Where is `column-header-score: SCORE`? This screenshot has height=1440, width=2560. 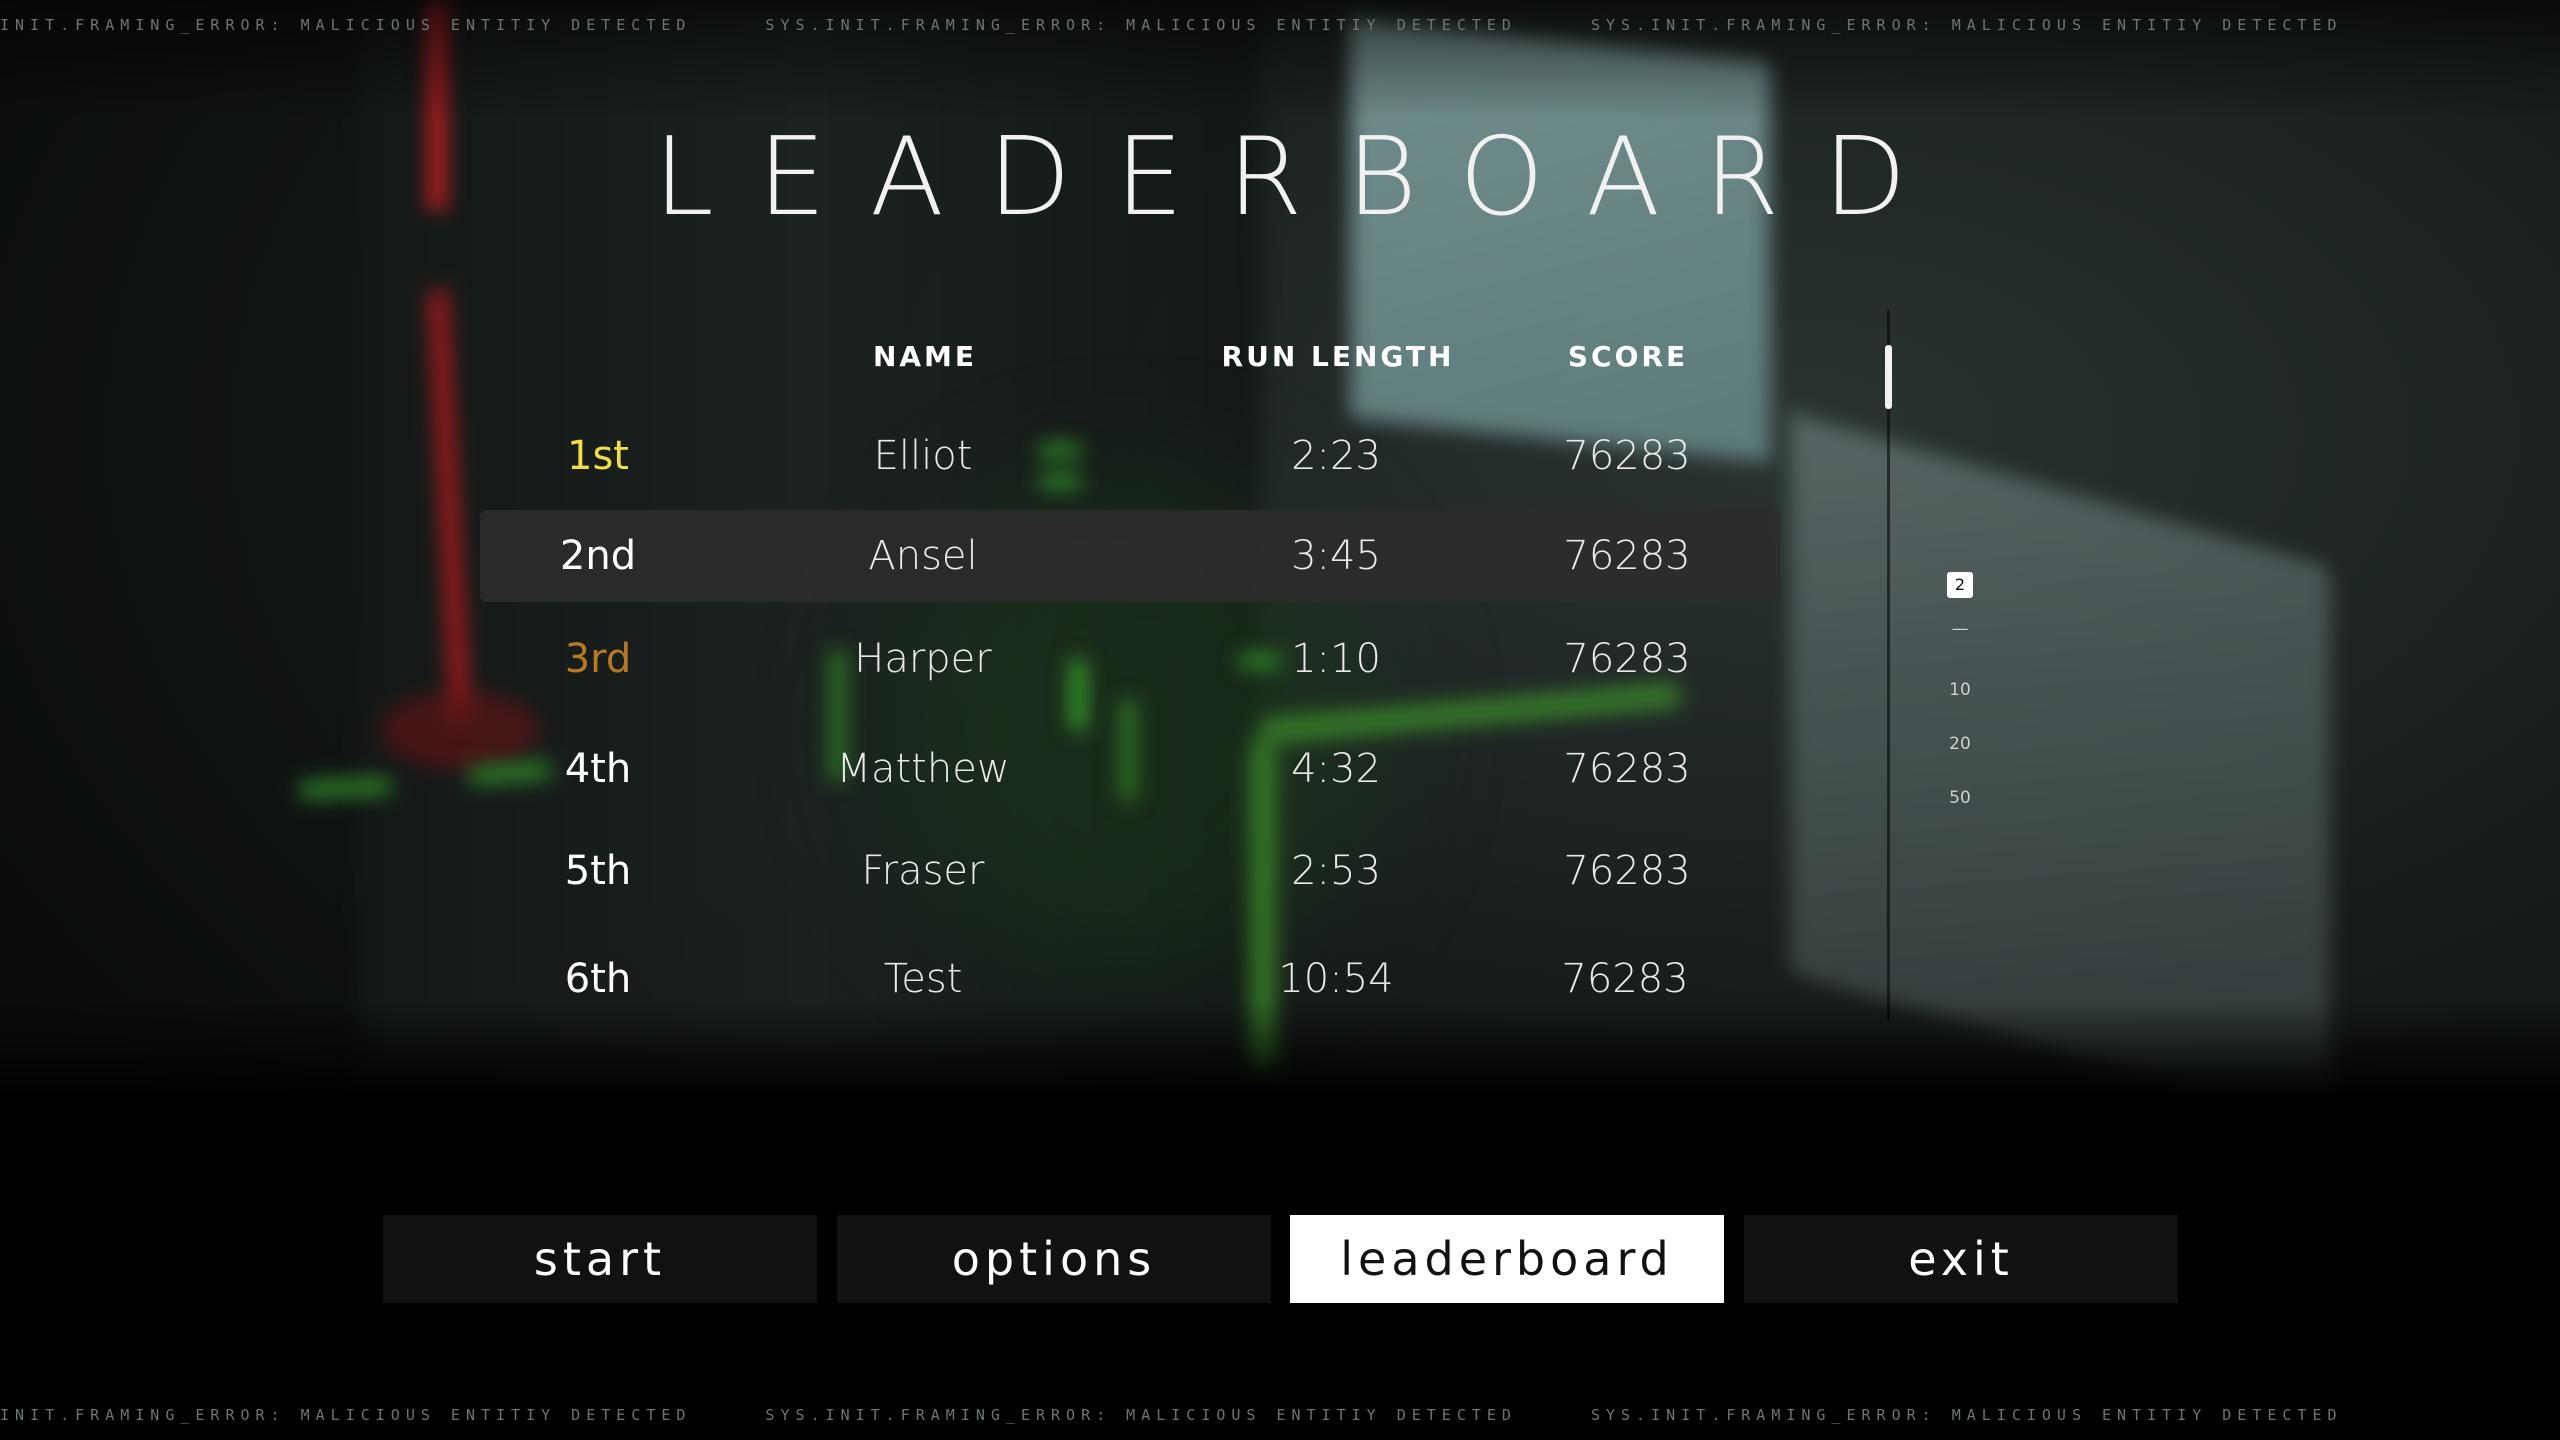 column-header-score: SCORE is located at coordinates (1628, 356).